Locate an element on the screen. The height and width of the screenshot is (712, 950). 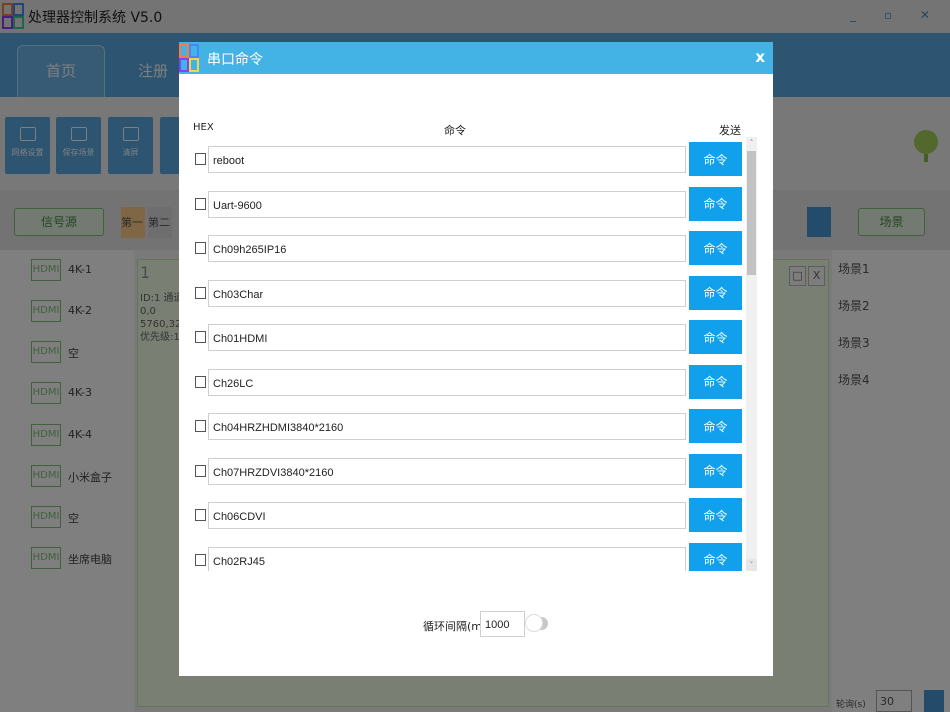
app-logo-icon is located at coordinates (189, 58).